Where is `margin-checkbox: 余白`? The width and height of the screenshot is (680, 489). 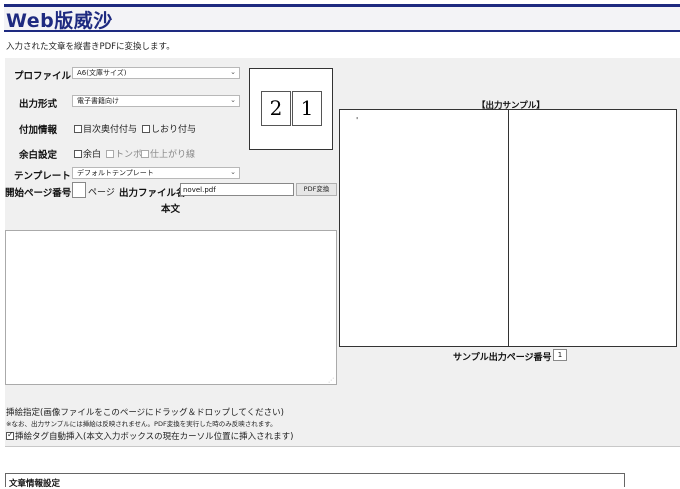
margin-checkbox: 余白 is located at coordinates (87, 153).